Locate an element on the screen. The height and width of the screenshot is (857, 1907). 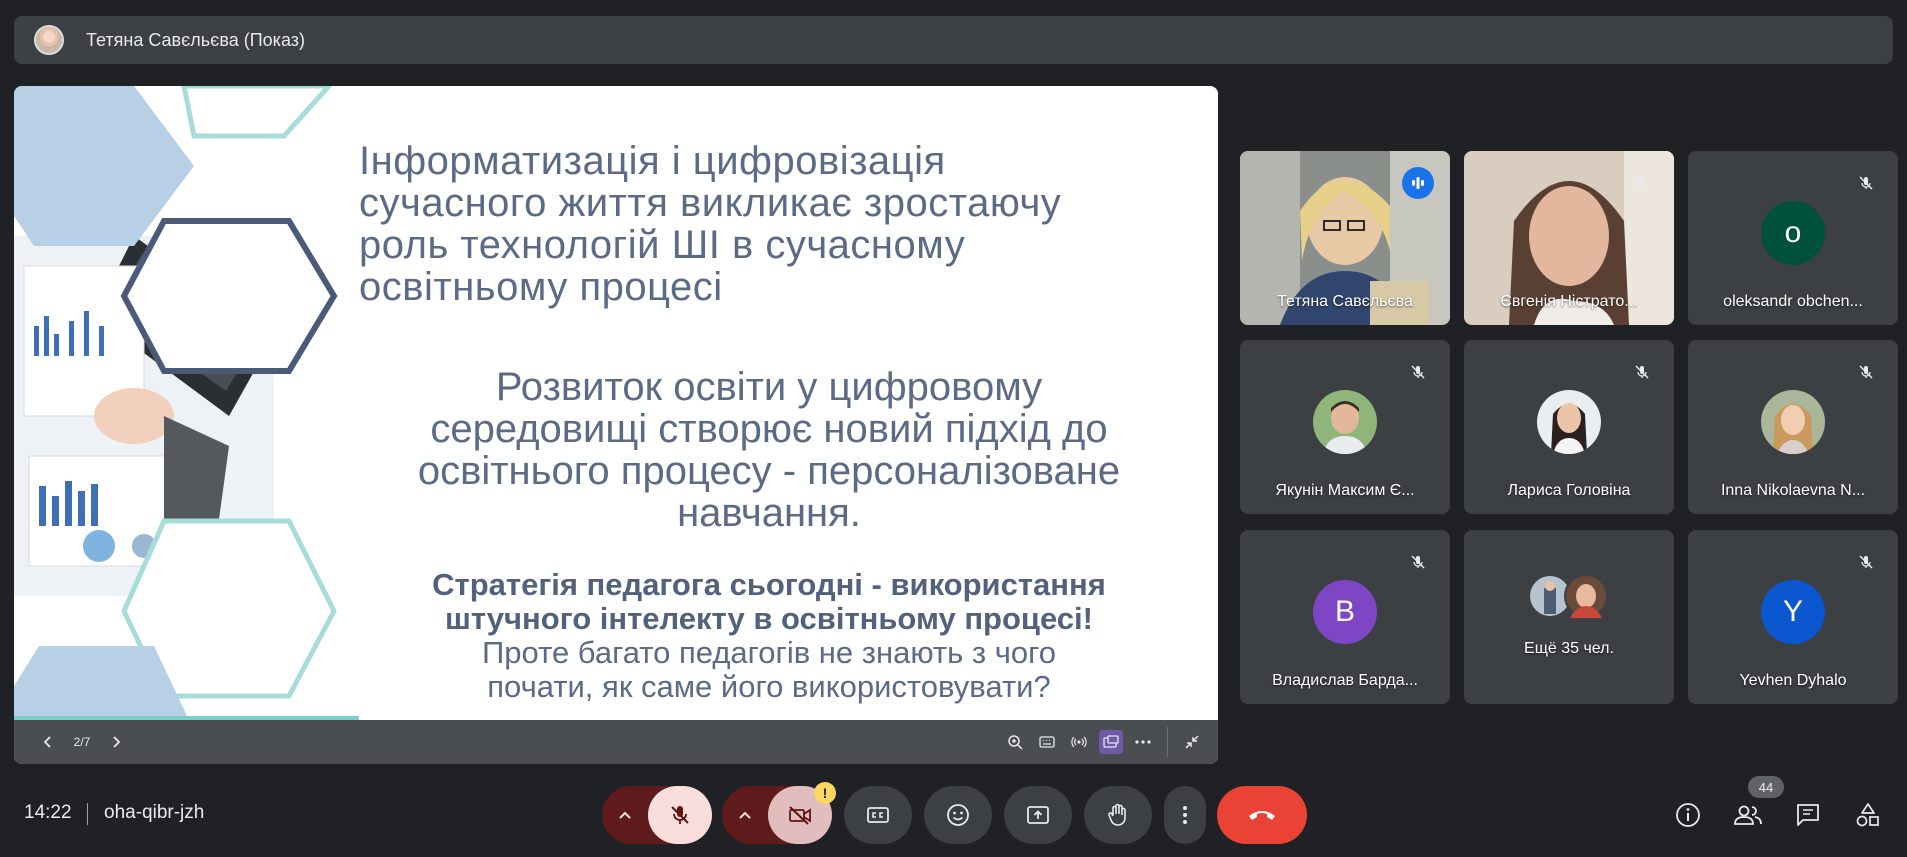
raise-hand-button is located at coordinates (1118, 815).